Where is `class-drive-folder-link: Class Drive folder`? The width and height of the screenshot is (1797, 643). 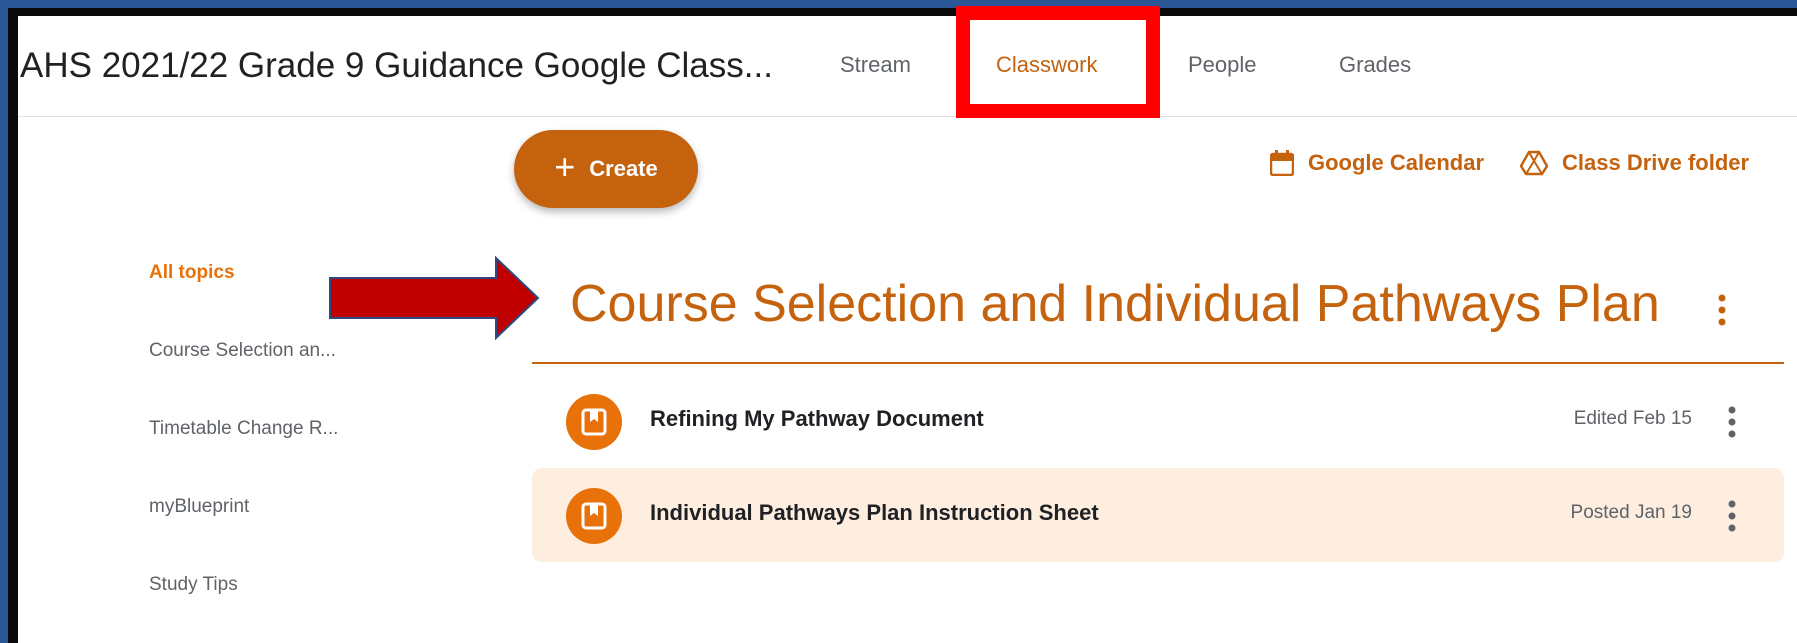 class-drive-folder-link: Class Drive folder is located at coordinates (1634, 163).